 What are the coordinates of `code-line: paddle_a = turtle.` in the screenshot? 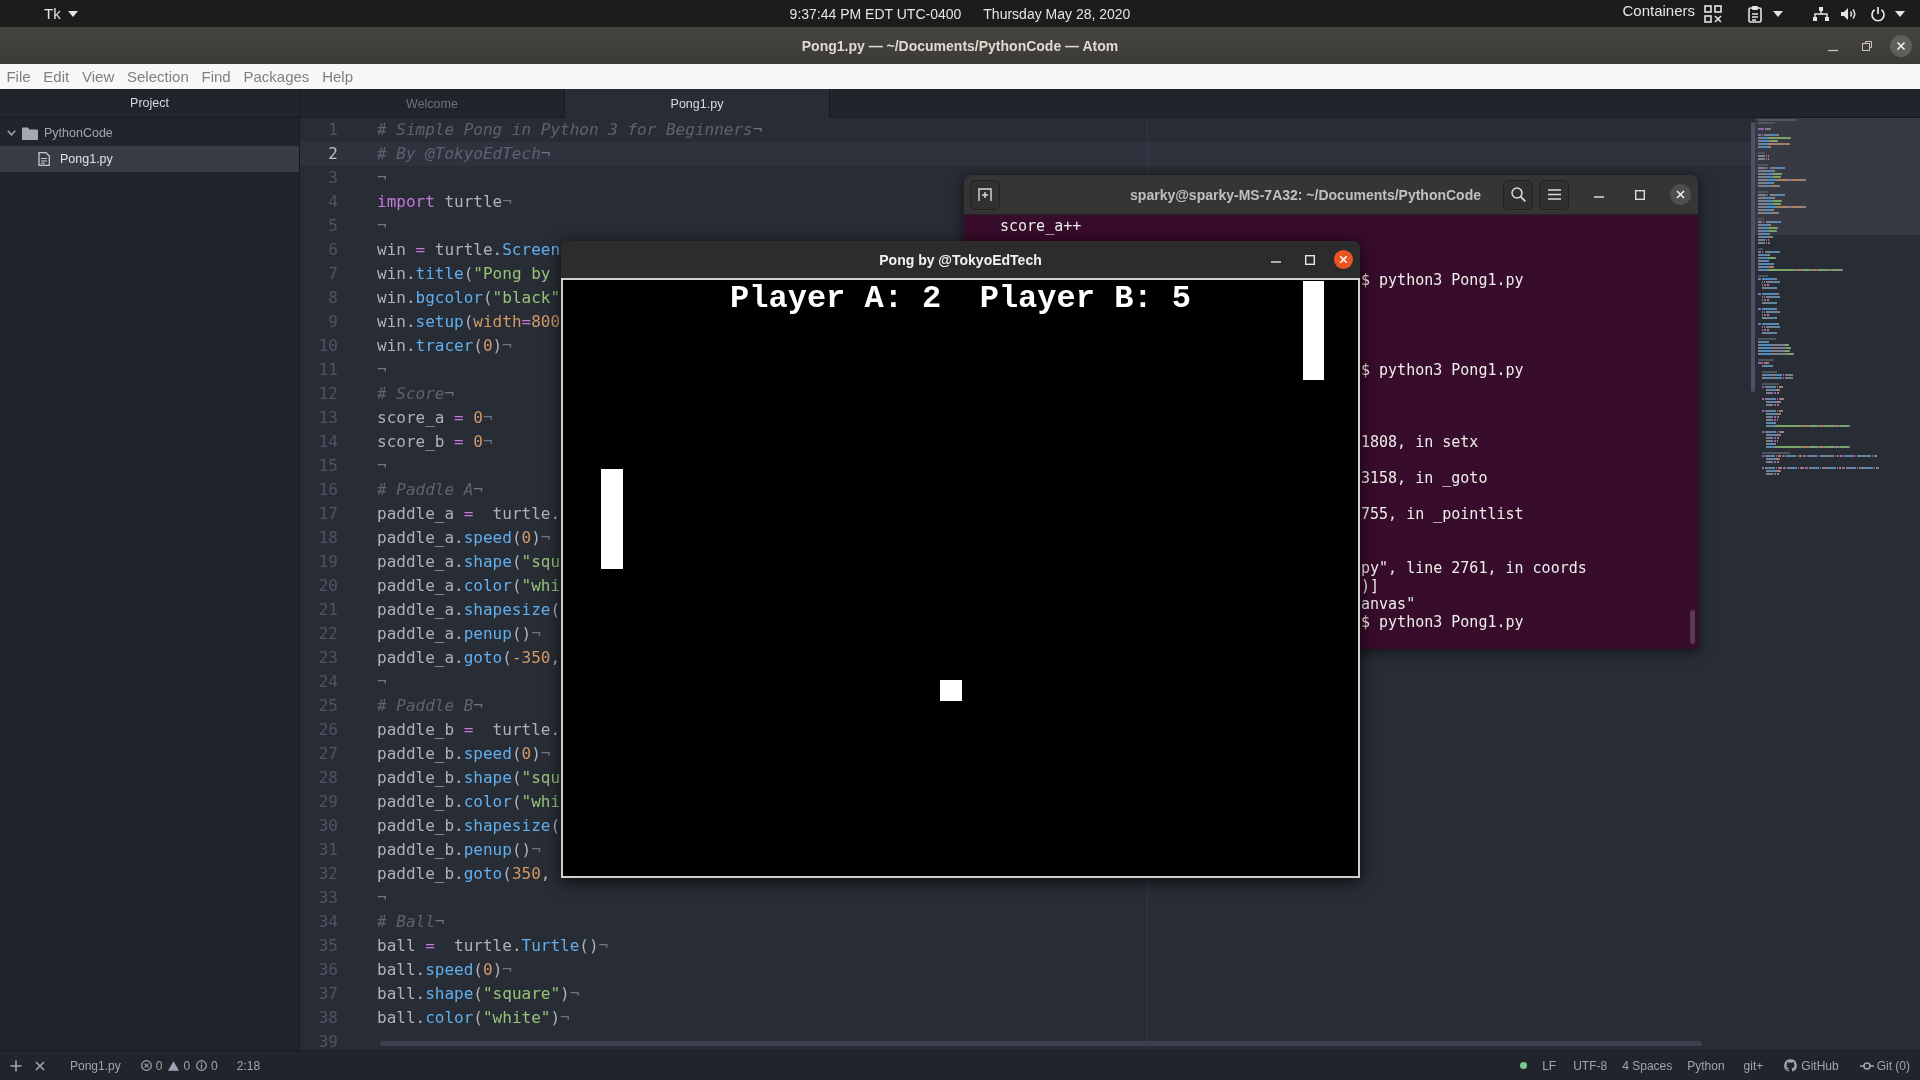 It's located at (469, 513).